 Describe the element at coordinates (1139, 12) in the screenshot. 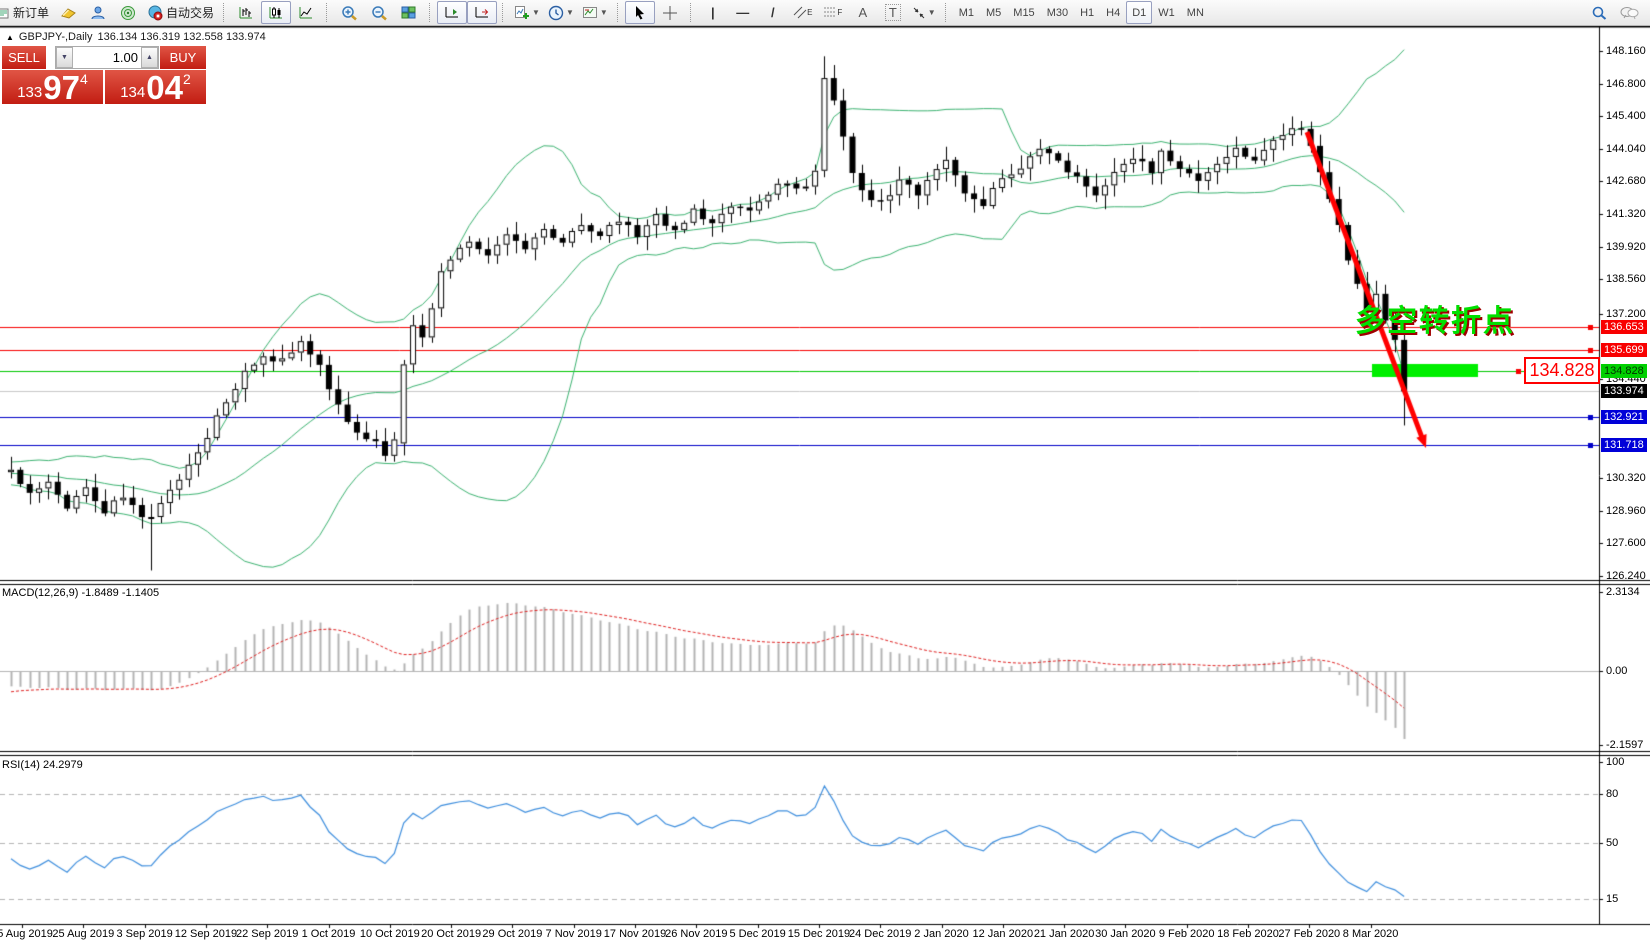

I see `timeframe-d1: D1` at that location.